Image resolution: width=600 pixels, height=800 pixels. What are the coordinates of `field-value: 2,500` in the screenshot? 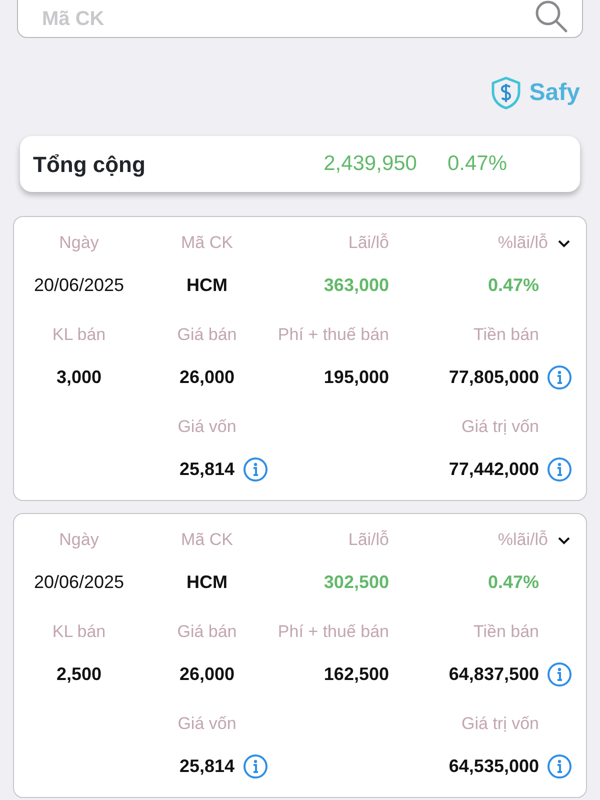 It's located at (79, 674).